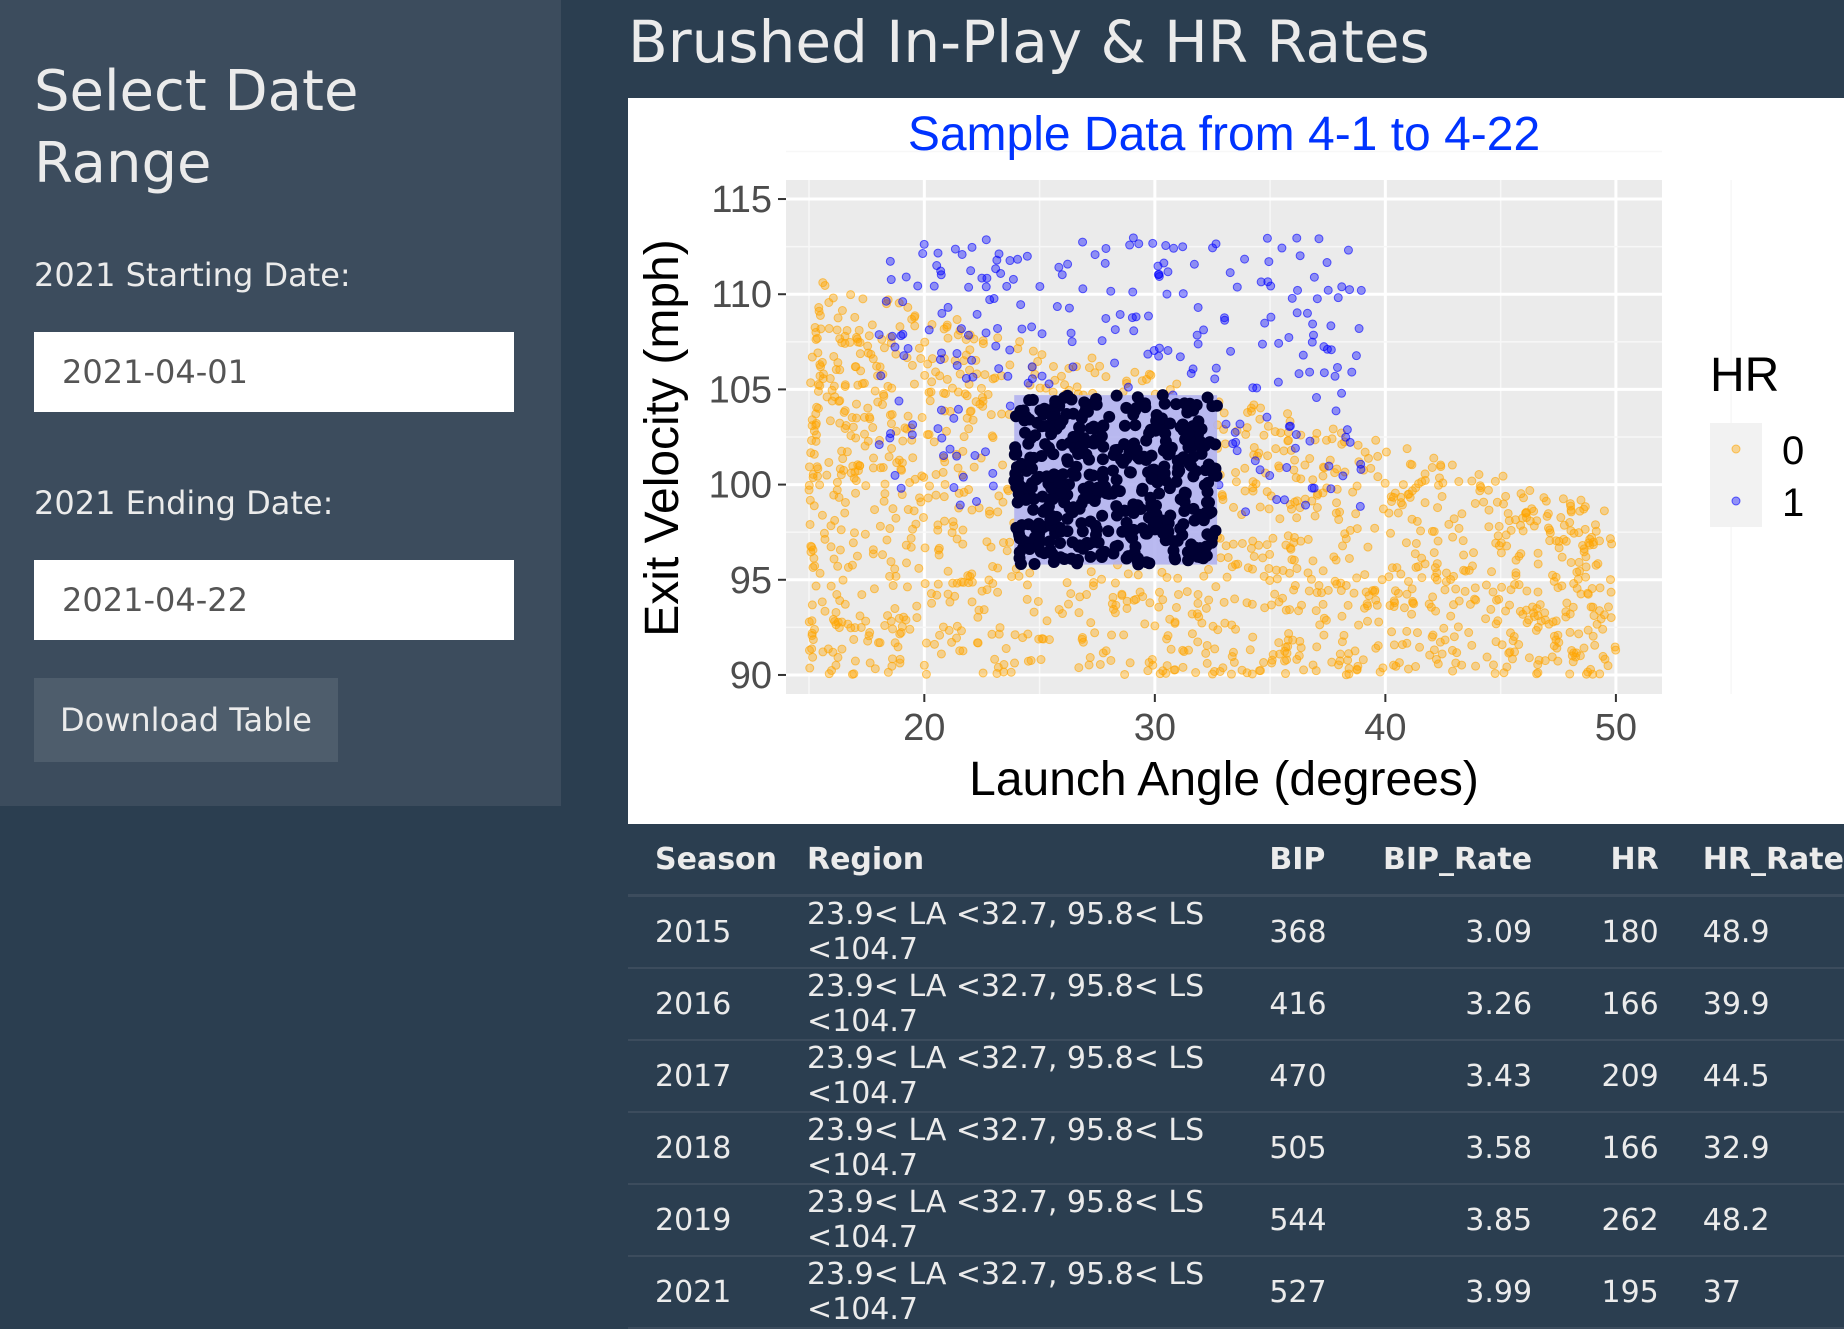  I want to click on end-date-input, so click(274, 600).